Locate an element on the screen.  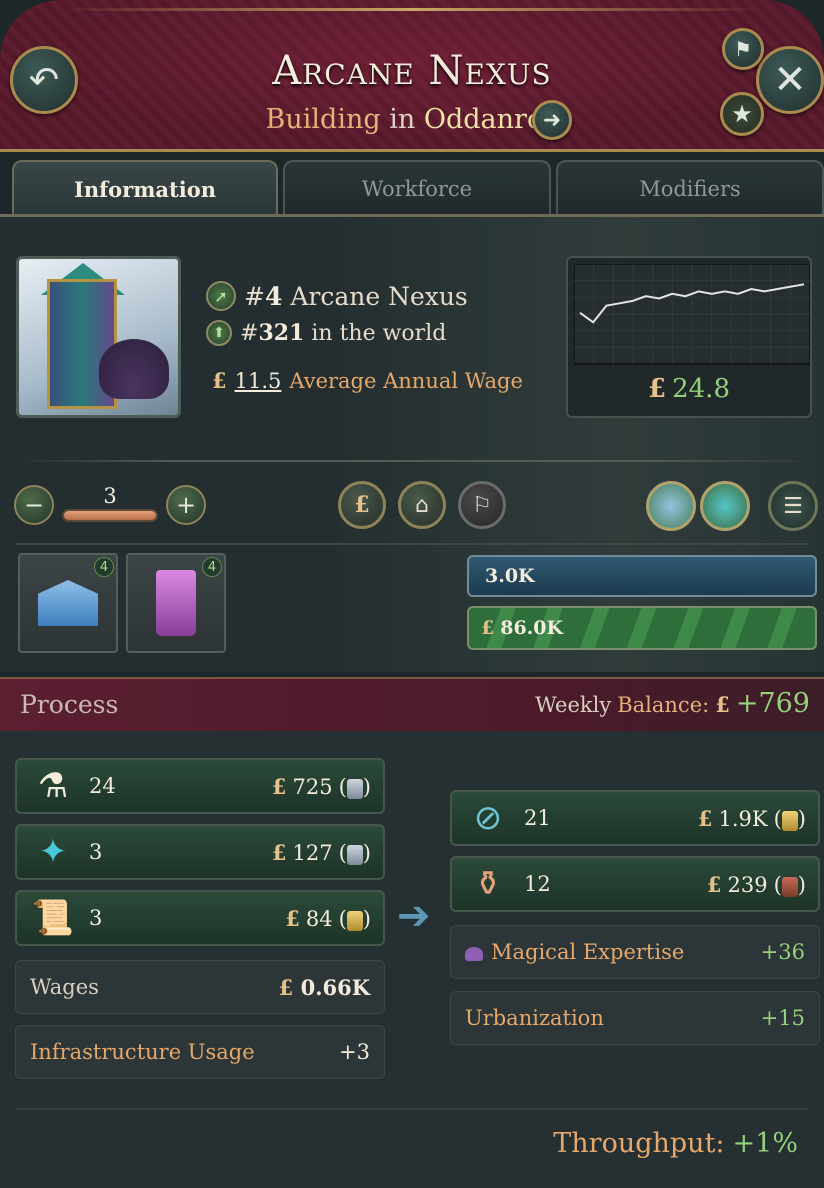
input-good-row: ✦ 3 £ 127 () is located at coordinates (200, 852).